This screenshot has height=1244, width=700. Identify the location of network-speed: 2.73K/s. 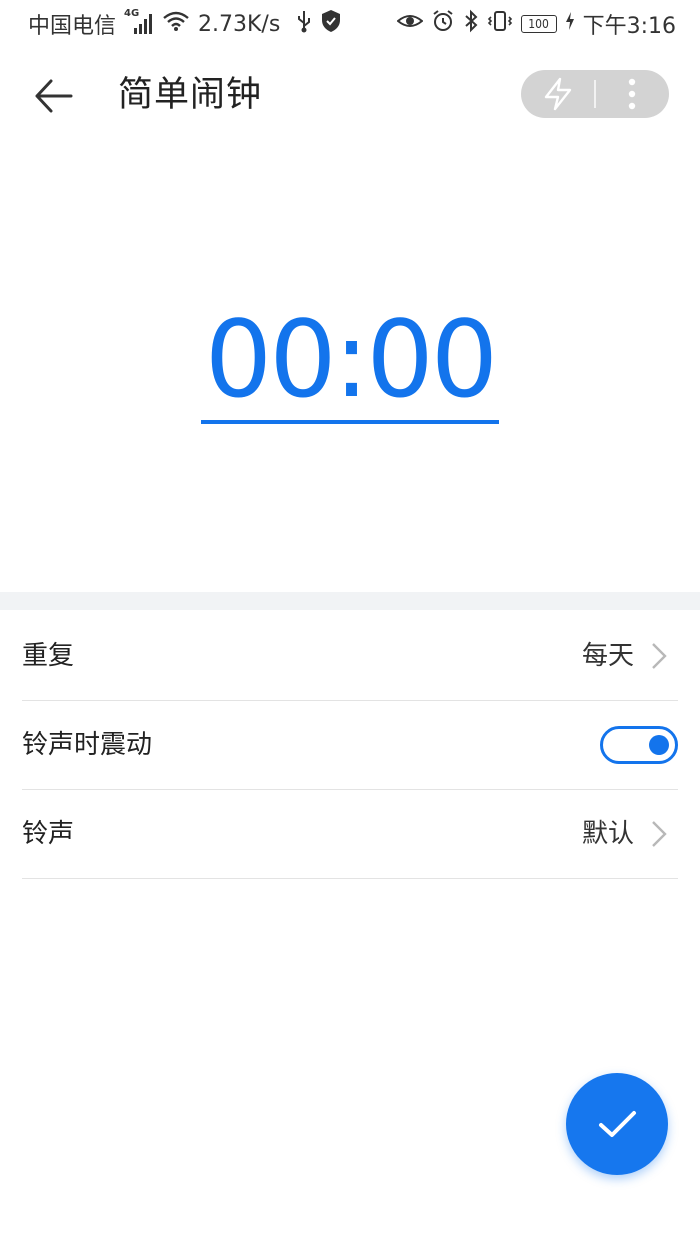
(239, 24).